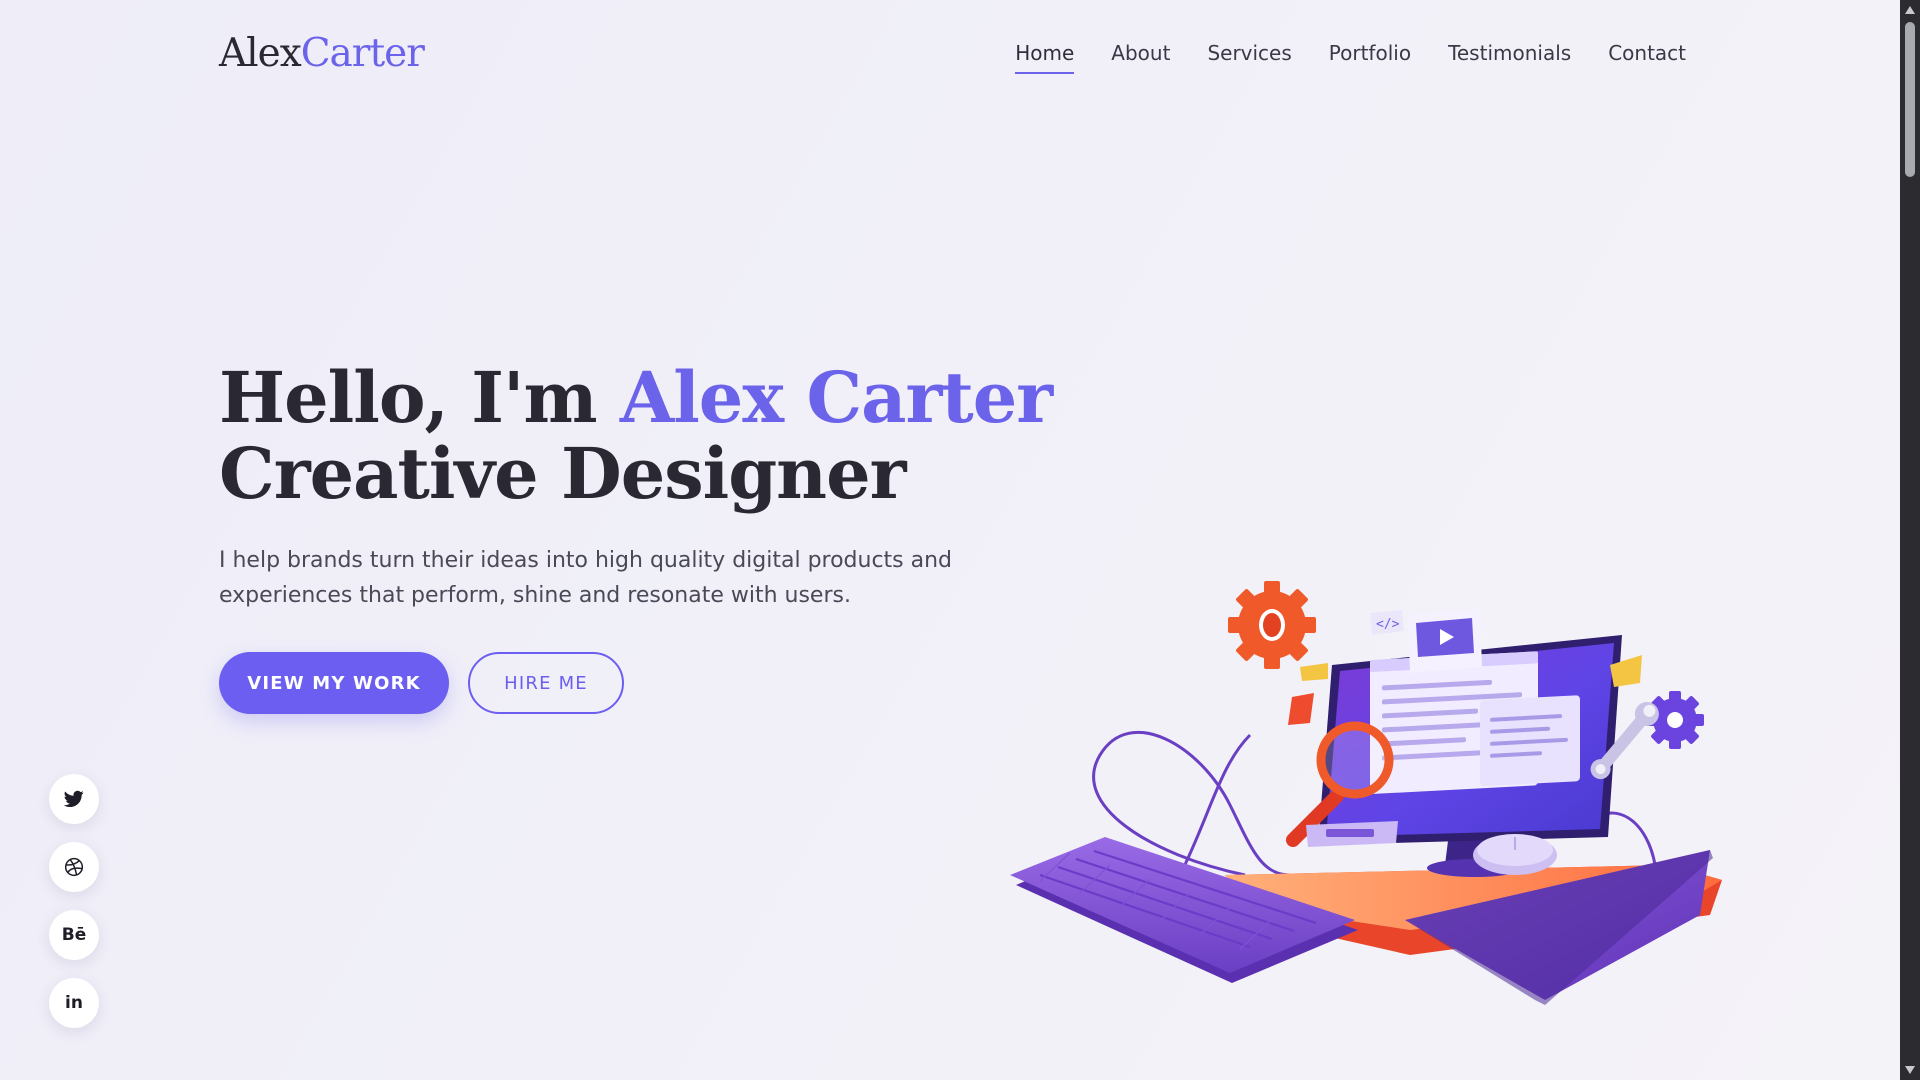 This screenshot has height=1080, width=1920. Describe the element at coordinates (1140, 56) in the screenshot. I see `nav-about: About` at that location.